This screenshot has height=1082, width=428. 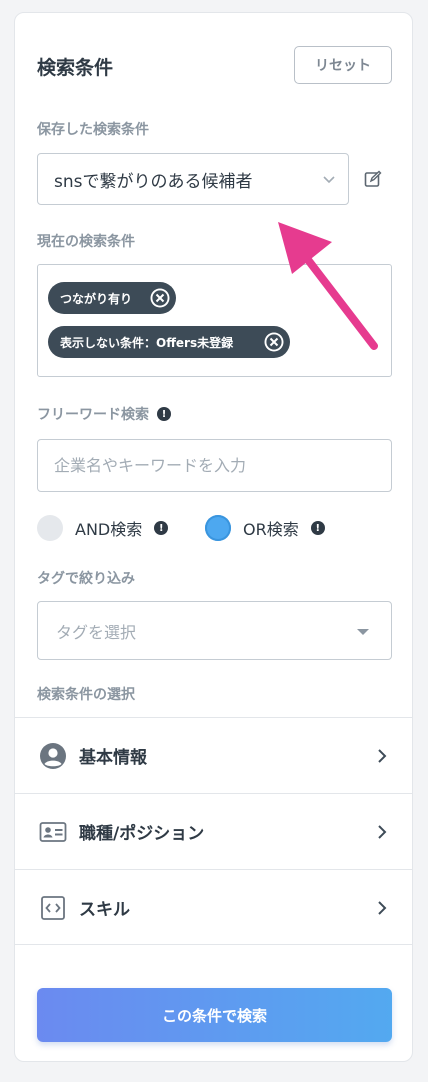 I want to click on close-icon, so click(x=160, y=298).